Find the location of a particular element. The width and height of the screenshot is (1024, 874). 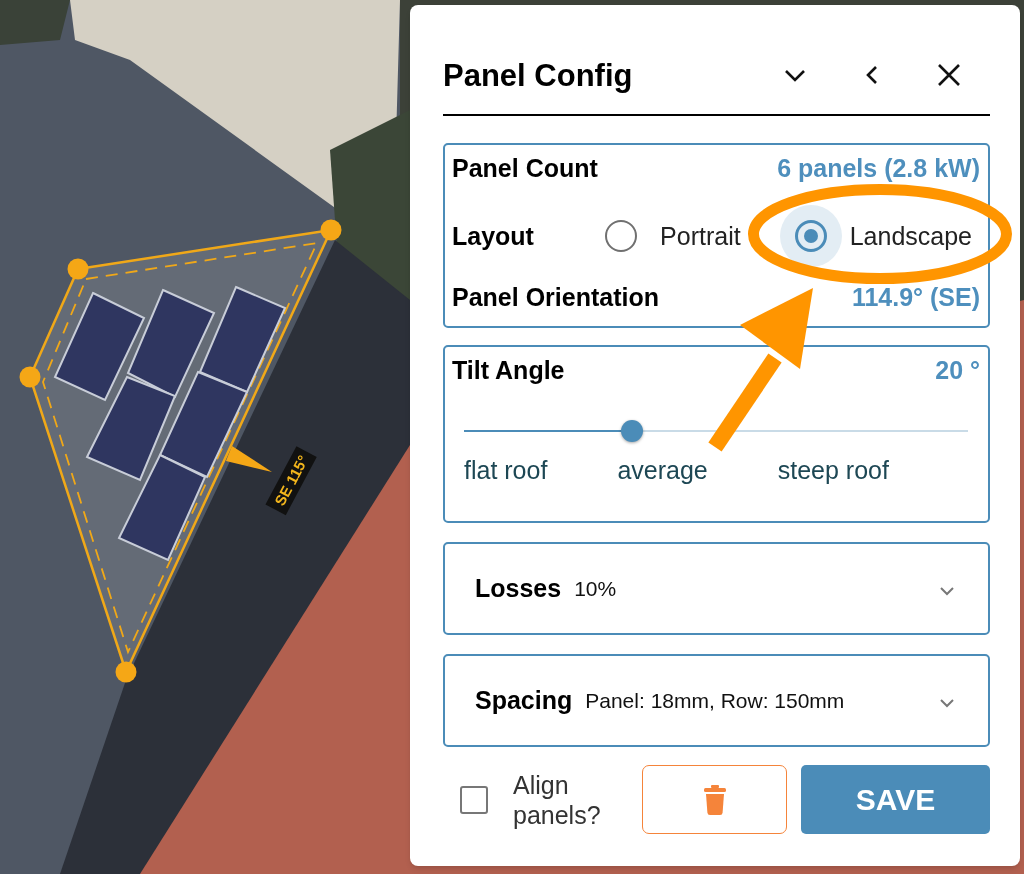

section-title: Spacing is located at coordinates (524, 700).